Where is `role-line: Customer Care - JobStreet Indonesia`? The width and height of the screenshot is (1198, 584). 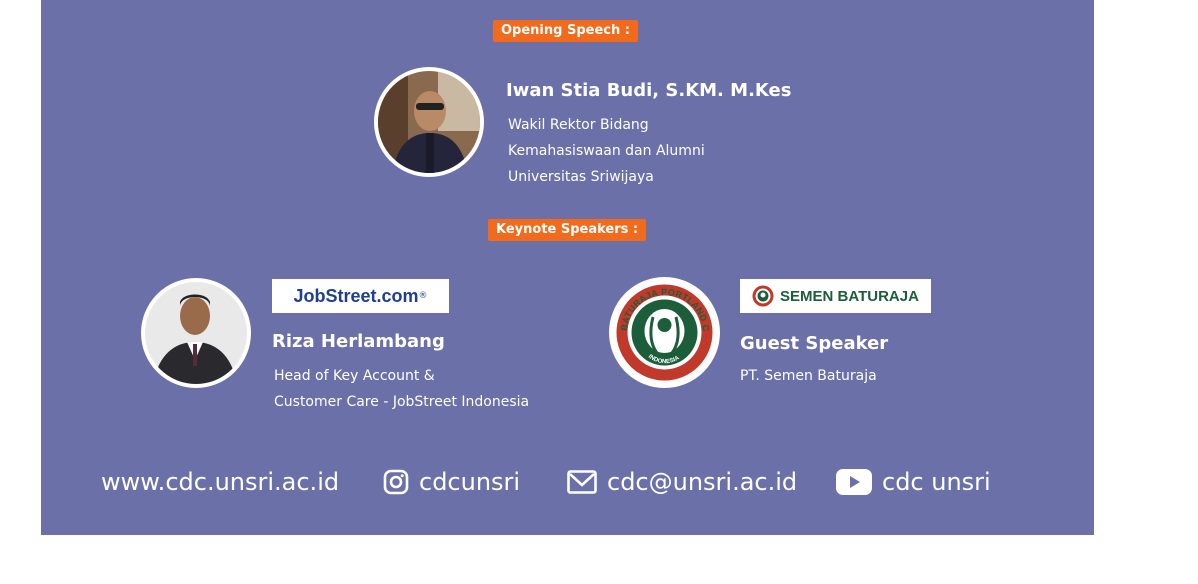 role-line: Customer Care - JobStreet Indonesia is located at coordinates (402, 402).